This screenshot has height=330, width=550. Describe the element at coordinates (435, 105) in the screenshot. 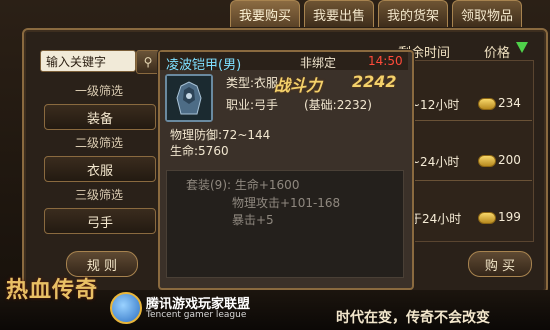

I see `listing-time: ~12小时` at that location.